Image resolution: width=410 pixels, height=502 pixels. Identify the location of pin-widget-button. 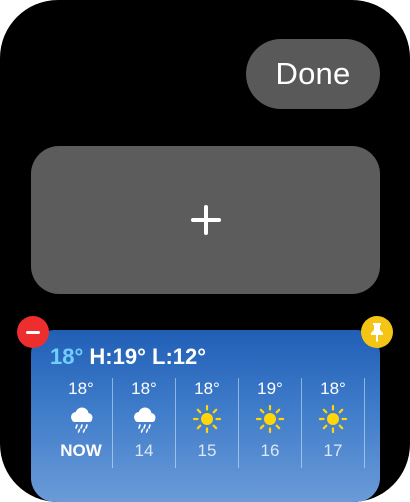
(377, 332).